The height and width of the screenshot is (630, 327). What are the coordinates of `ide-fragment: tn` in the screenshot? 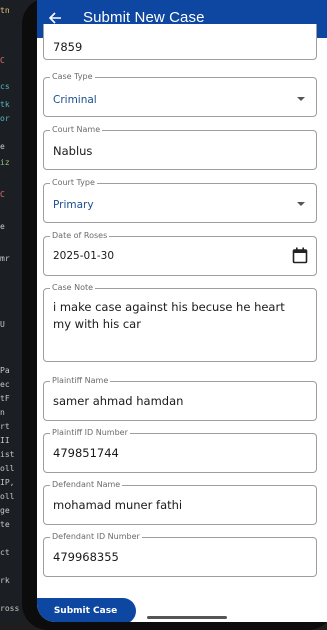 It's located at (5, 10).